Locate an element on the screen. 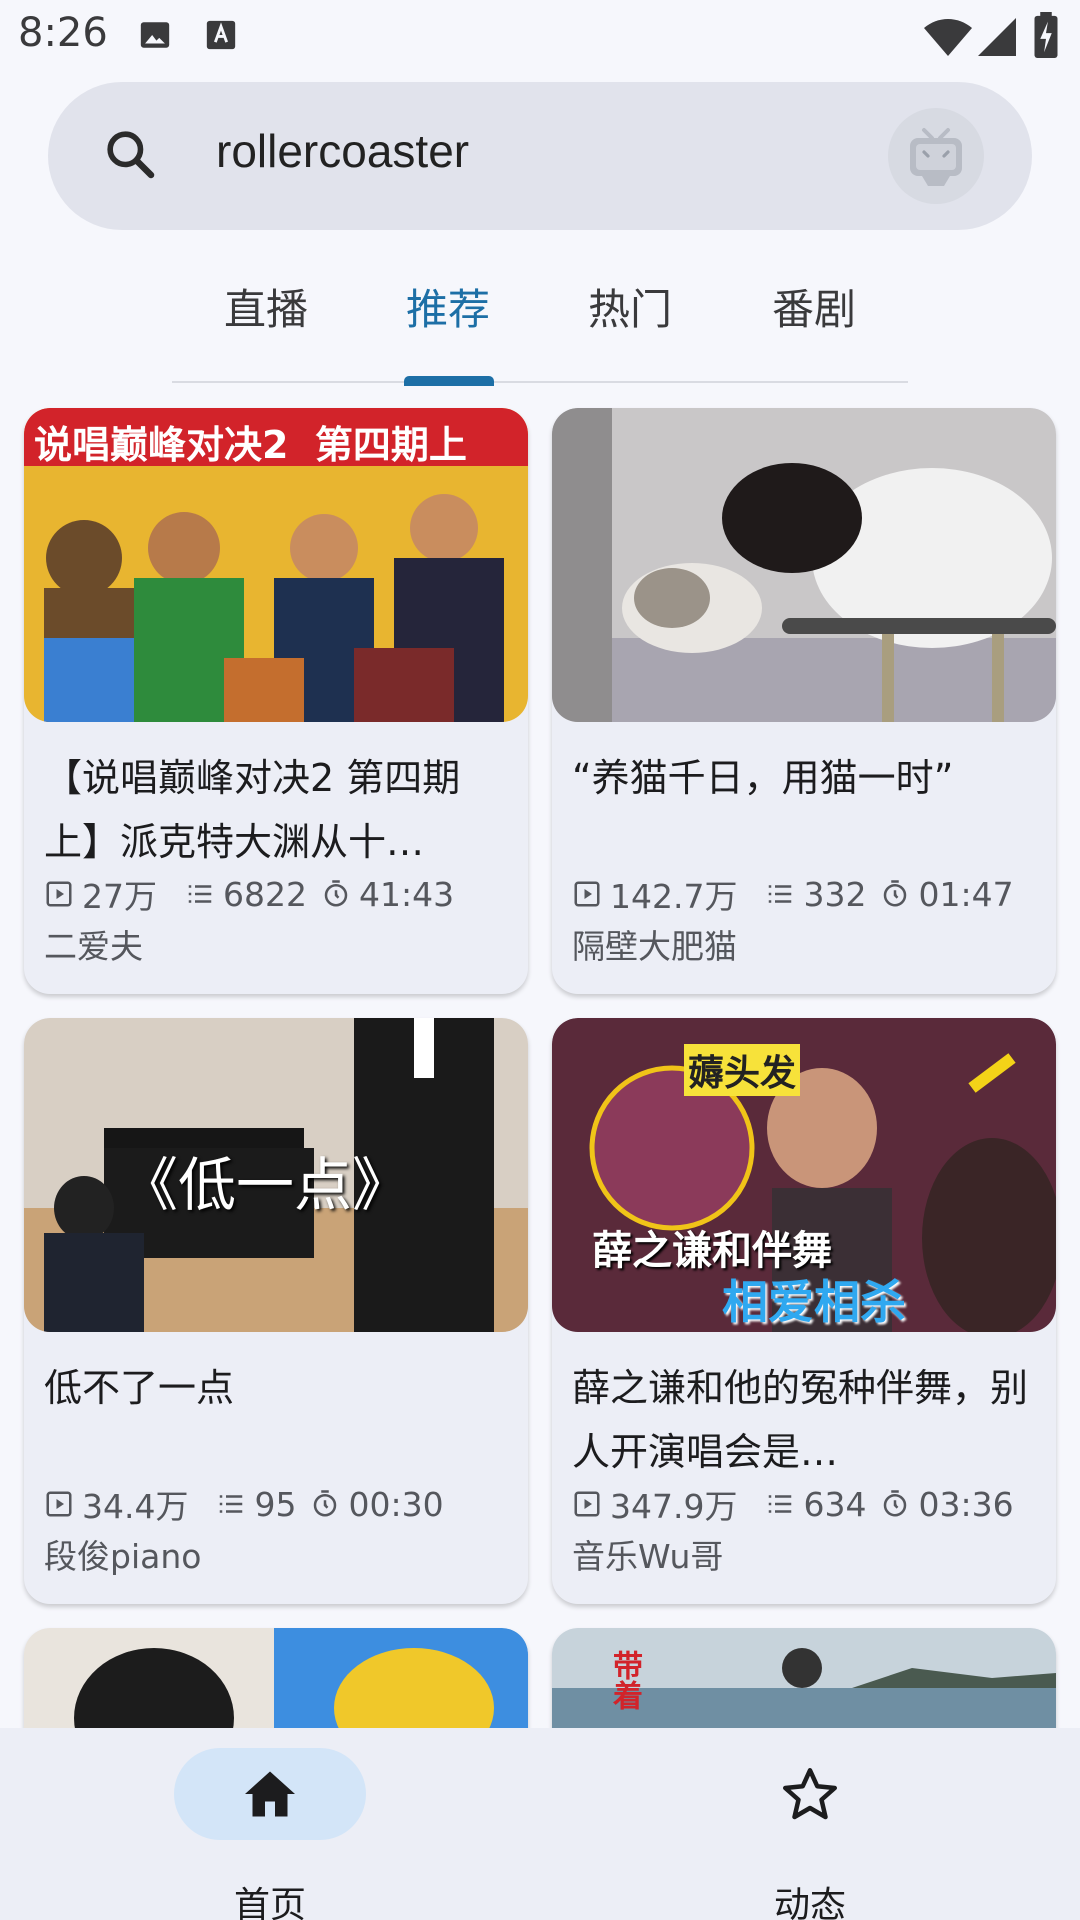 The height and width of the screenshot is (1920, 1080). video-author: 二爱夫 is located at coordinates (93, 944).